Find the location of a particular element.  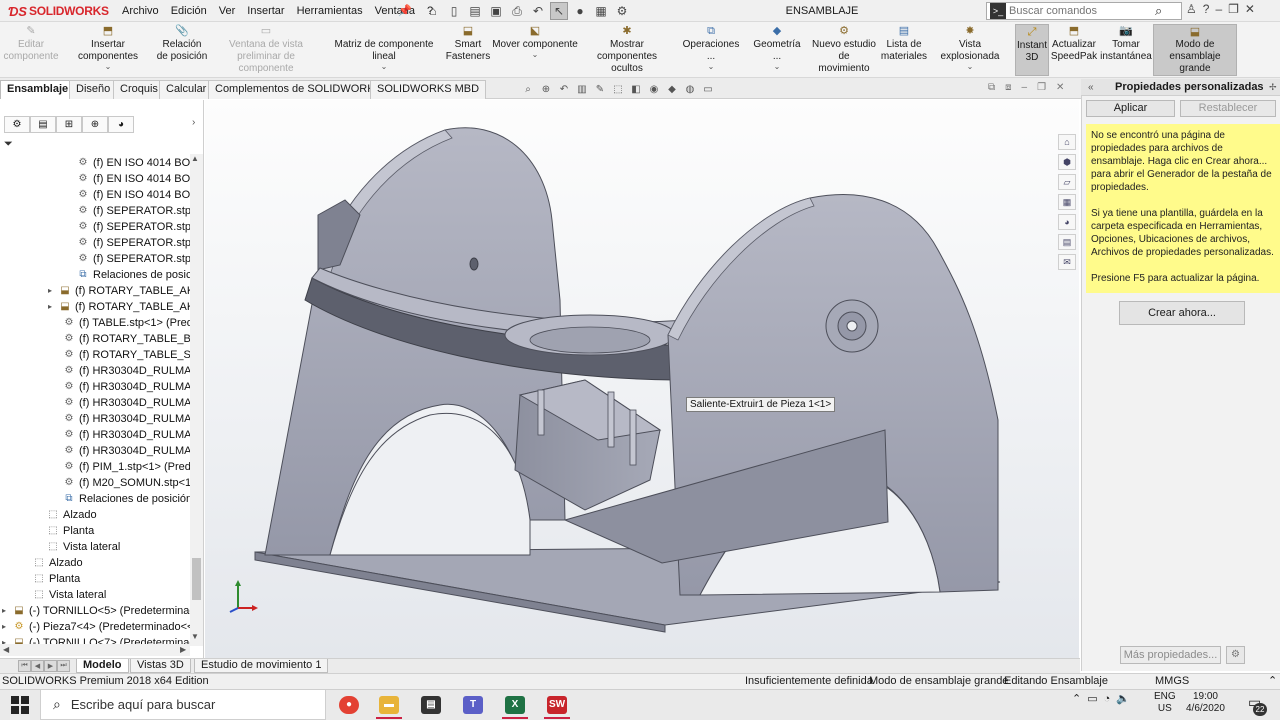

tab-estudio-movimiento: Estudio de movimiento 1 is located at coordinates (261, 666).